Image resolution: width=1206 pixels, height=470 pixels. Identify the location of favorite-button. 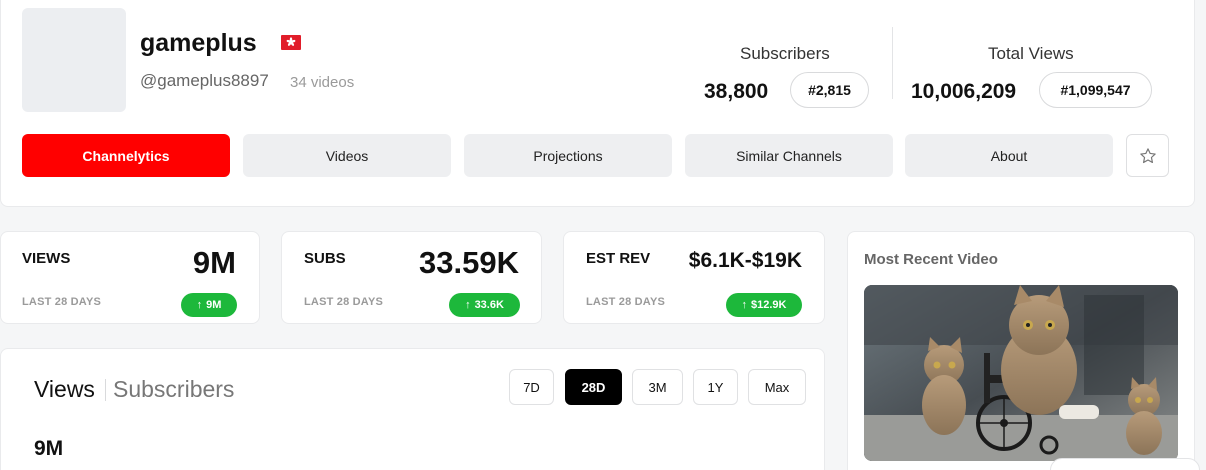
(1147, 155).